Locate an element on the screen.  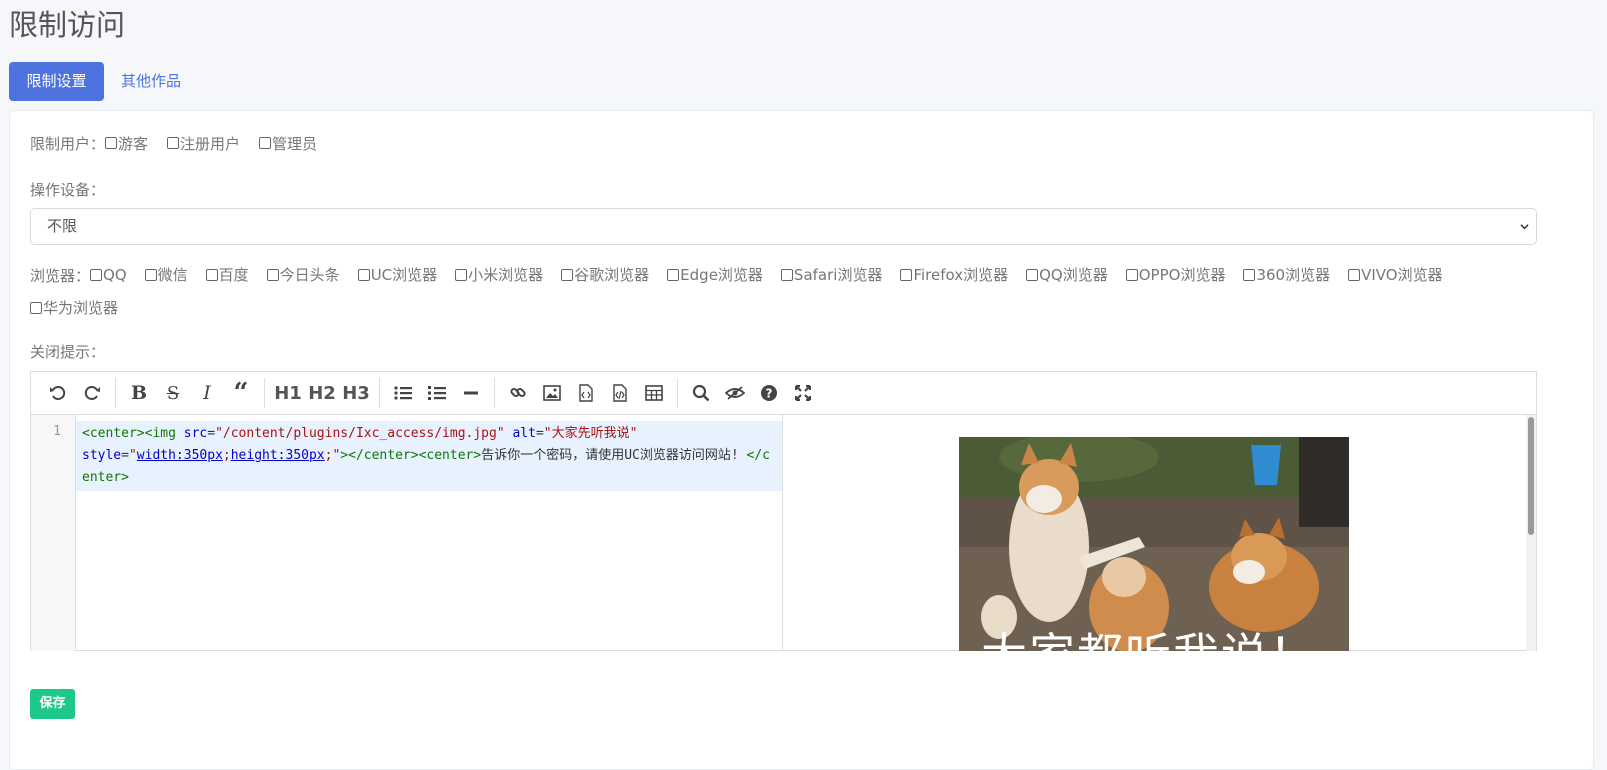
heading2-button: H2 is located at coordinates (322, 393).